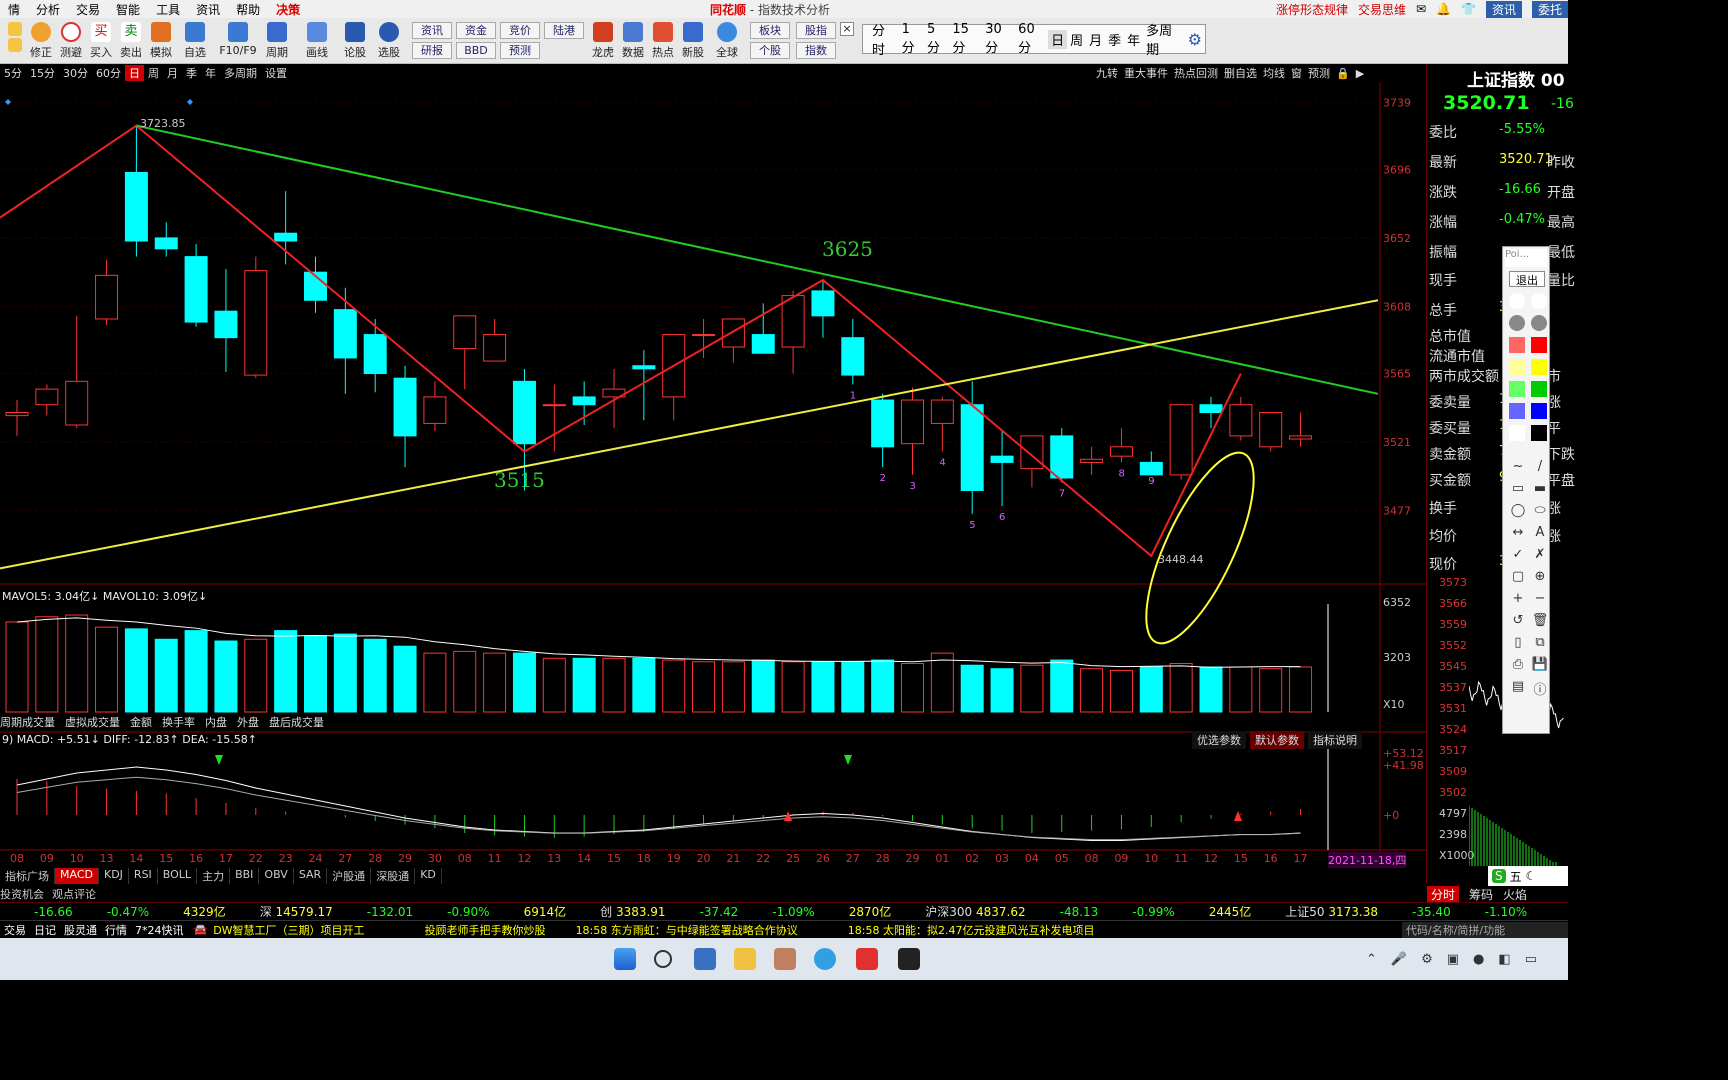  Describe the element at coordinates (1031, 39) in the screenshot. I see `period-option: 60分` at that location.